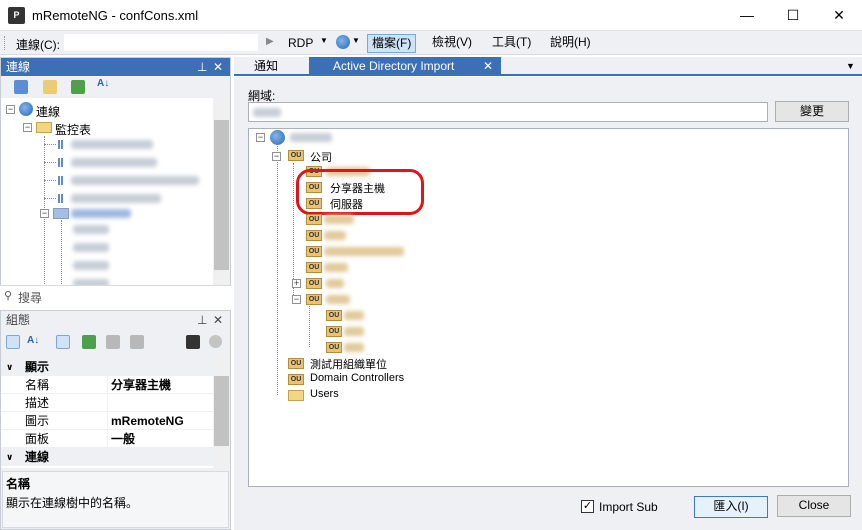 This screenshot has height=530, width=862. I want to click on ou-domain-controllers: Domain Controllers, so click(357, 378).